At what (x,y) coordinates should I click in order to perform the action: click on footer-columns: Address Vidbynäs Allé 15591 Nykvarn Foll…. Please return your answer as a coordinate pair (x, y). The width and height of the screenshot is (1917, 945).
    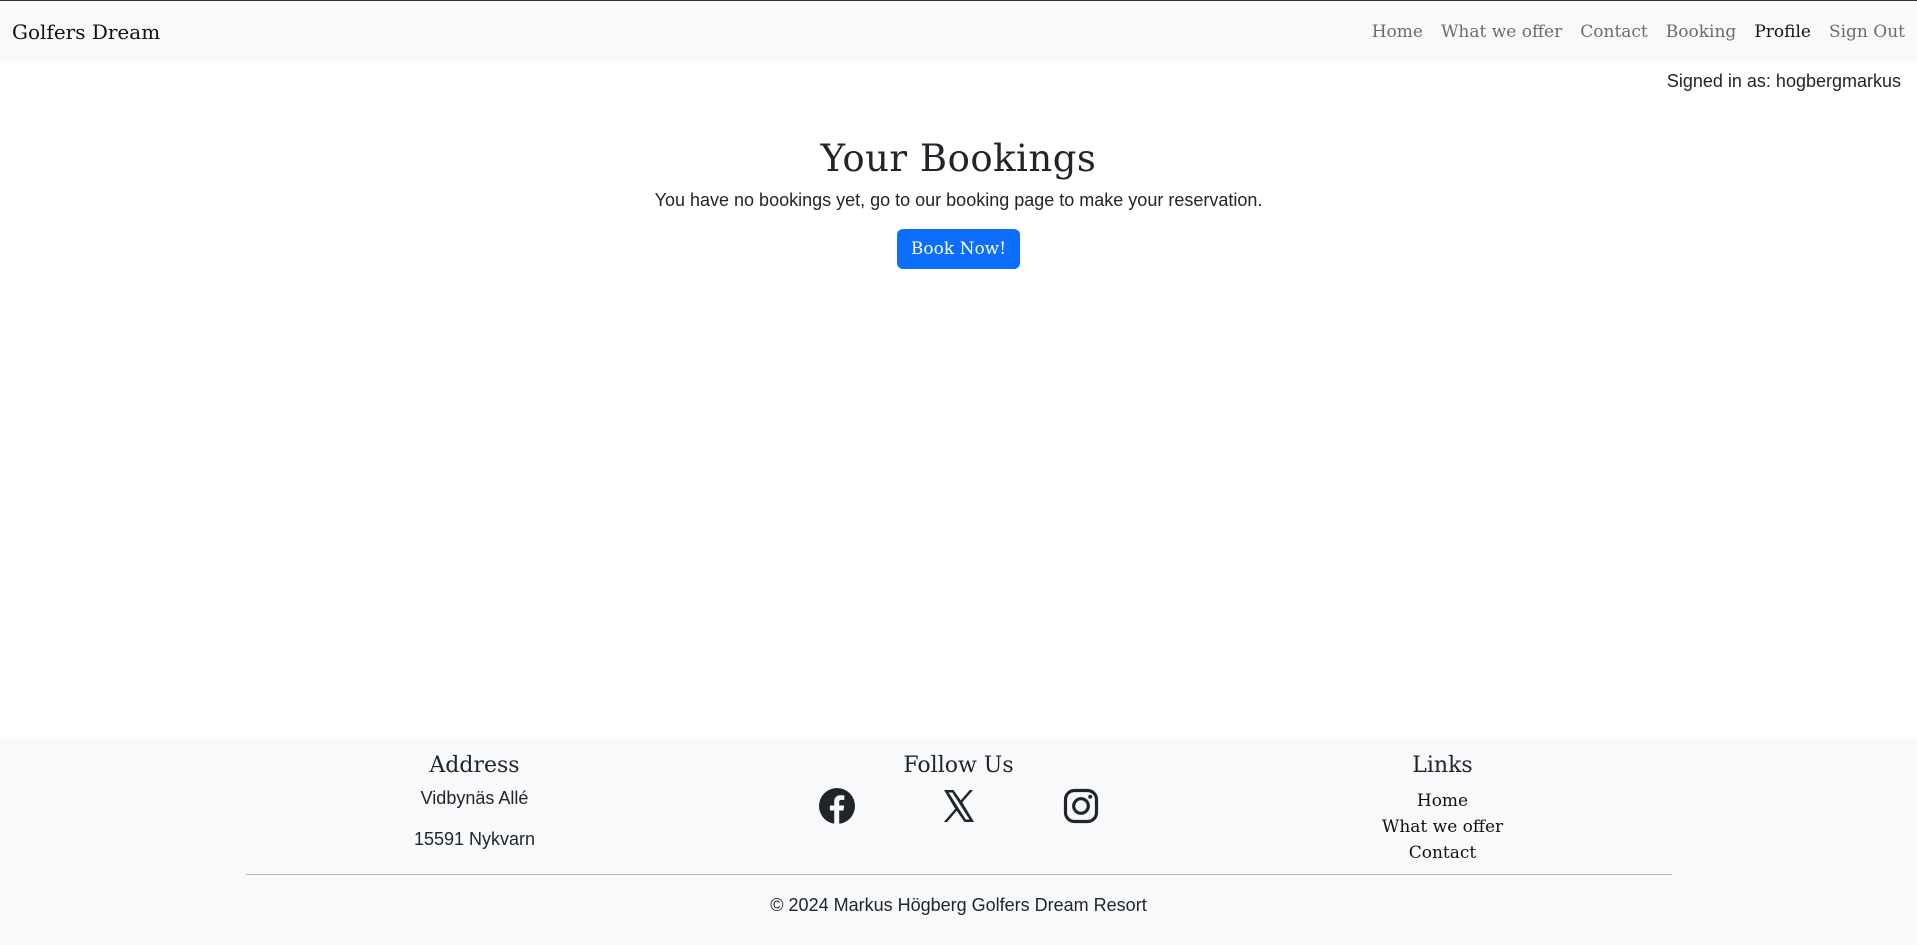
    Looking at the image, I should click on (958, 811).